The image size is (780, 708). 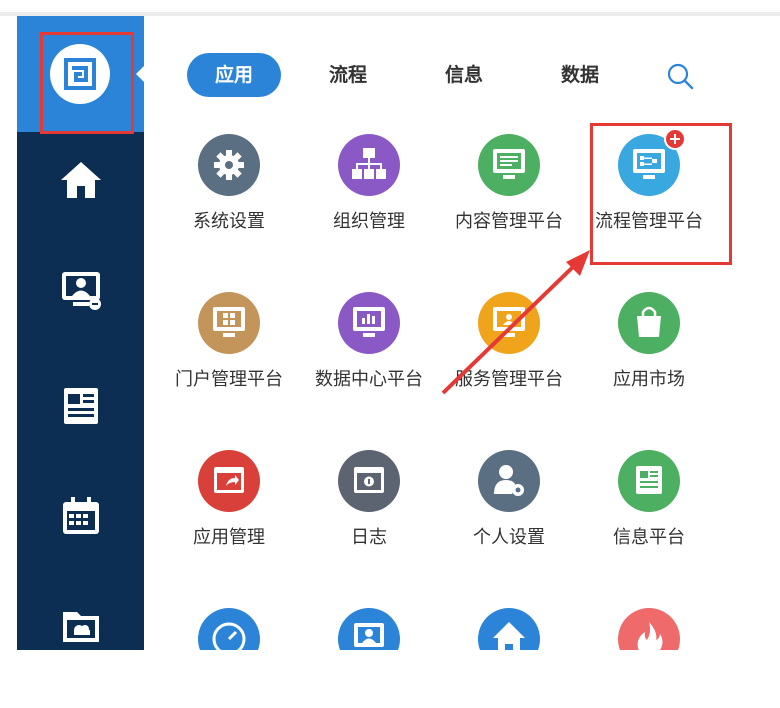 What do you see at coordinates (509, 221) in the screenshot?
I see `app-label: 内容管理平台` at bounding box center [509, 221].